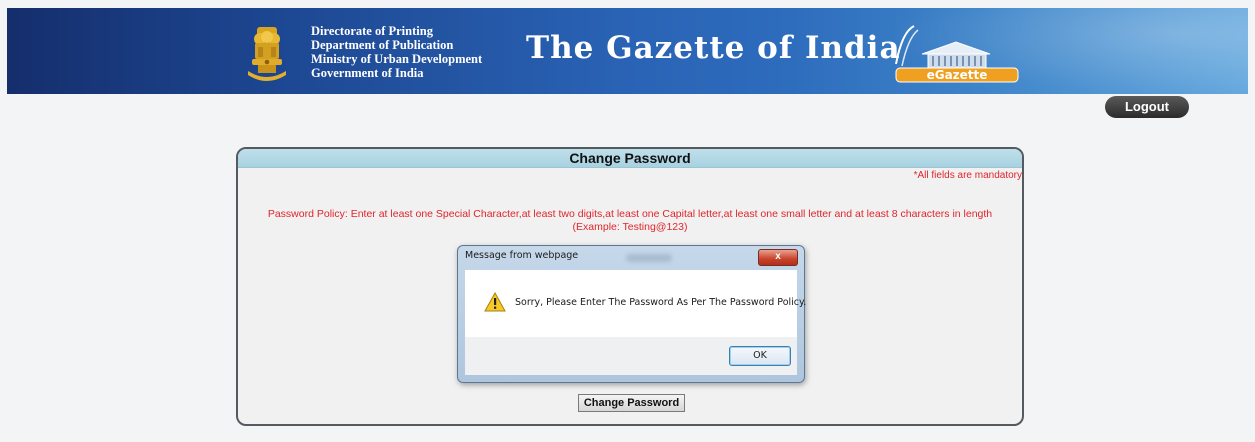 This screenshot has width=1255, height=442. Describe the element at coordinates (760, 356) in the screenshot. I see `ok-button: OK` at that location.